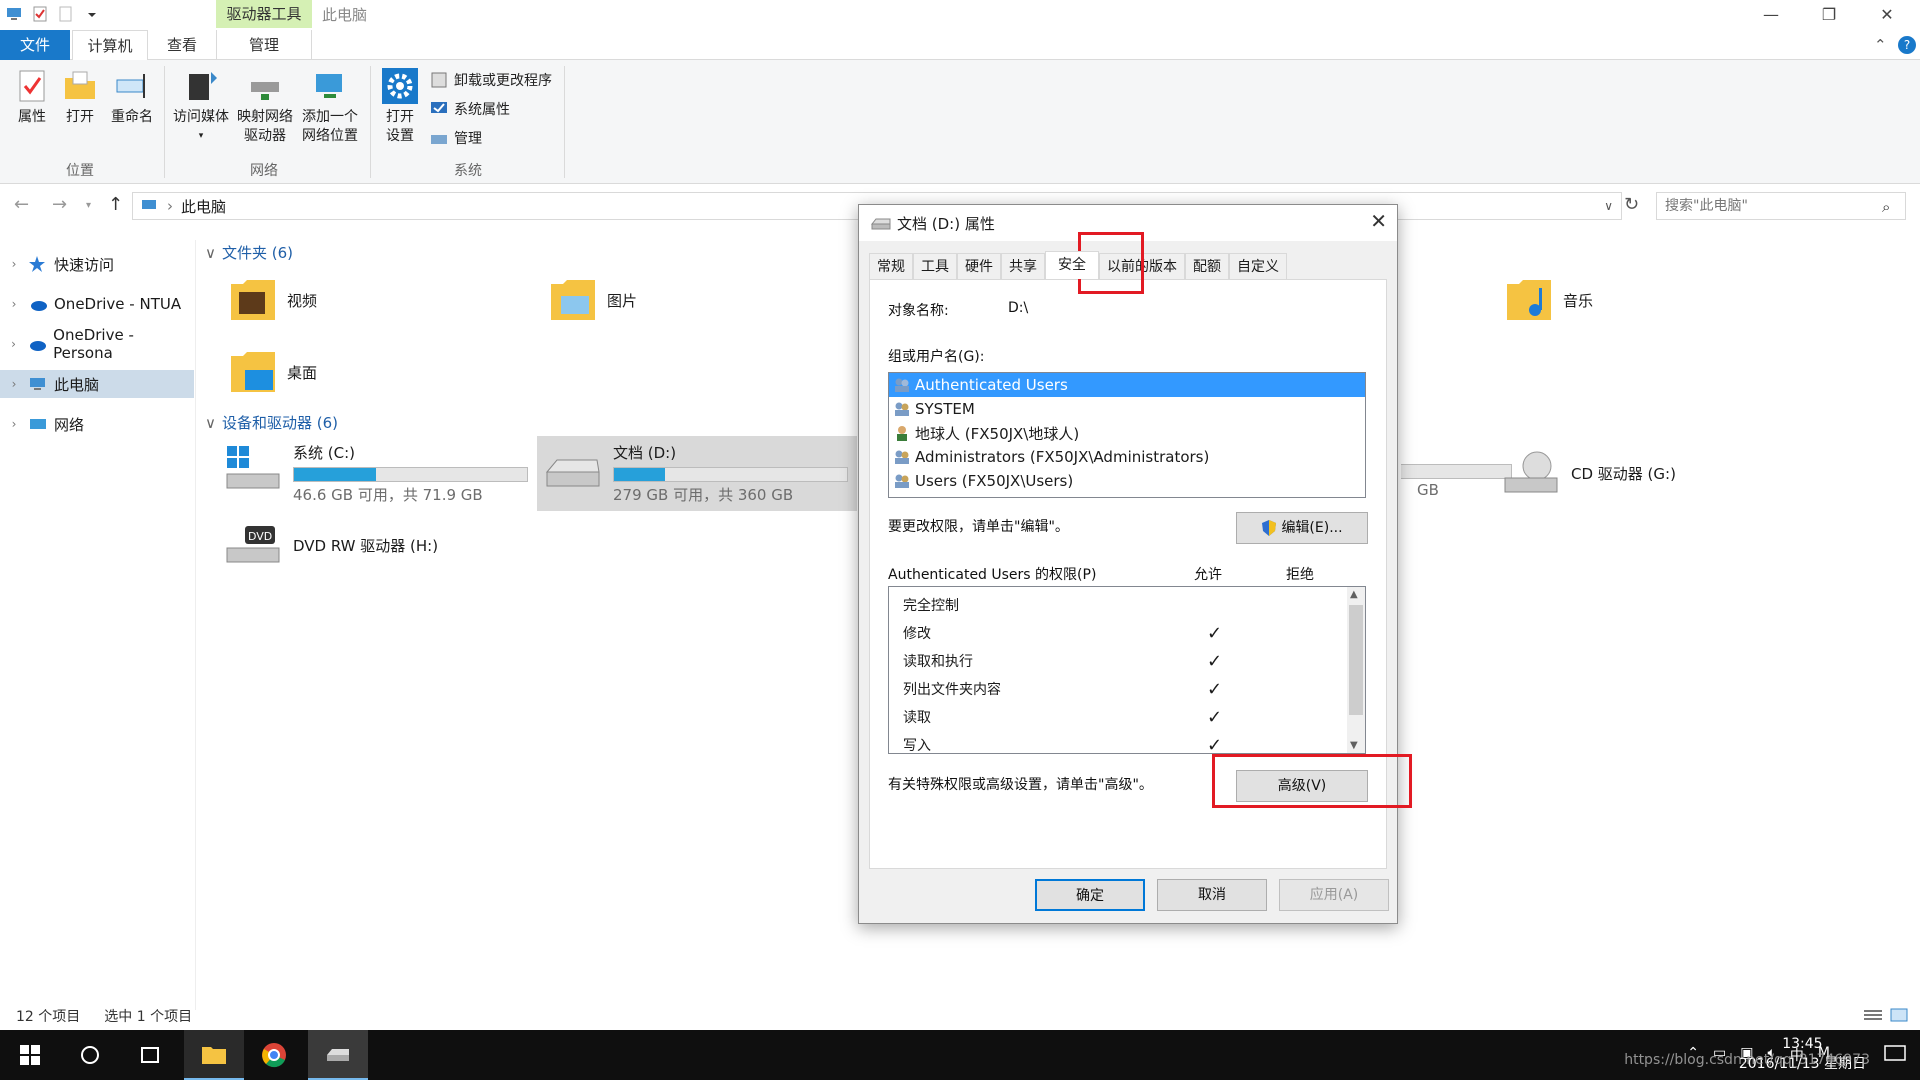 This screenshot has height=1080, width=1920. Describe the element at coordinates (1258, 266) in the screenshot. I see `tab-customize: 自定义` at that location.